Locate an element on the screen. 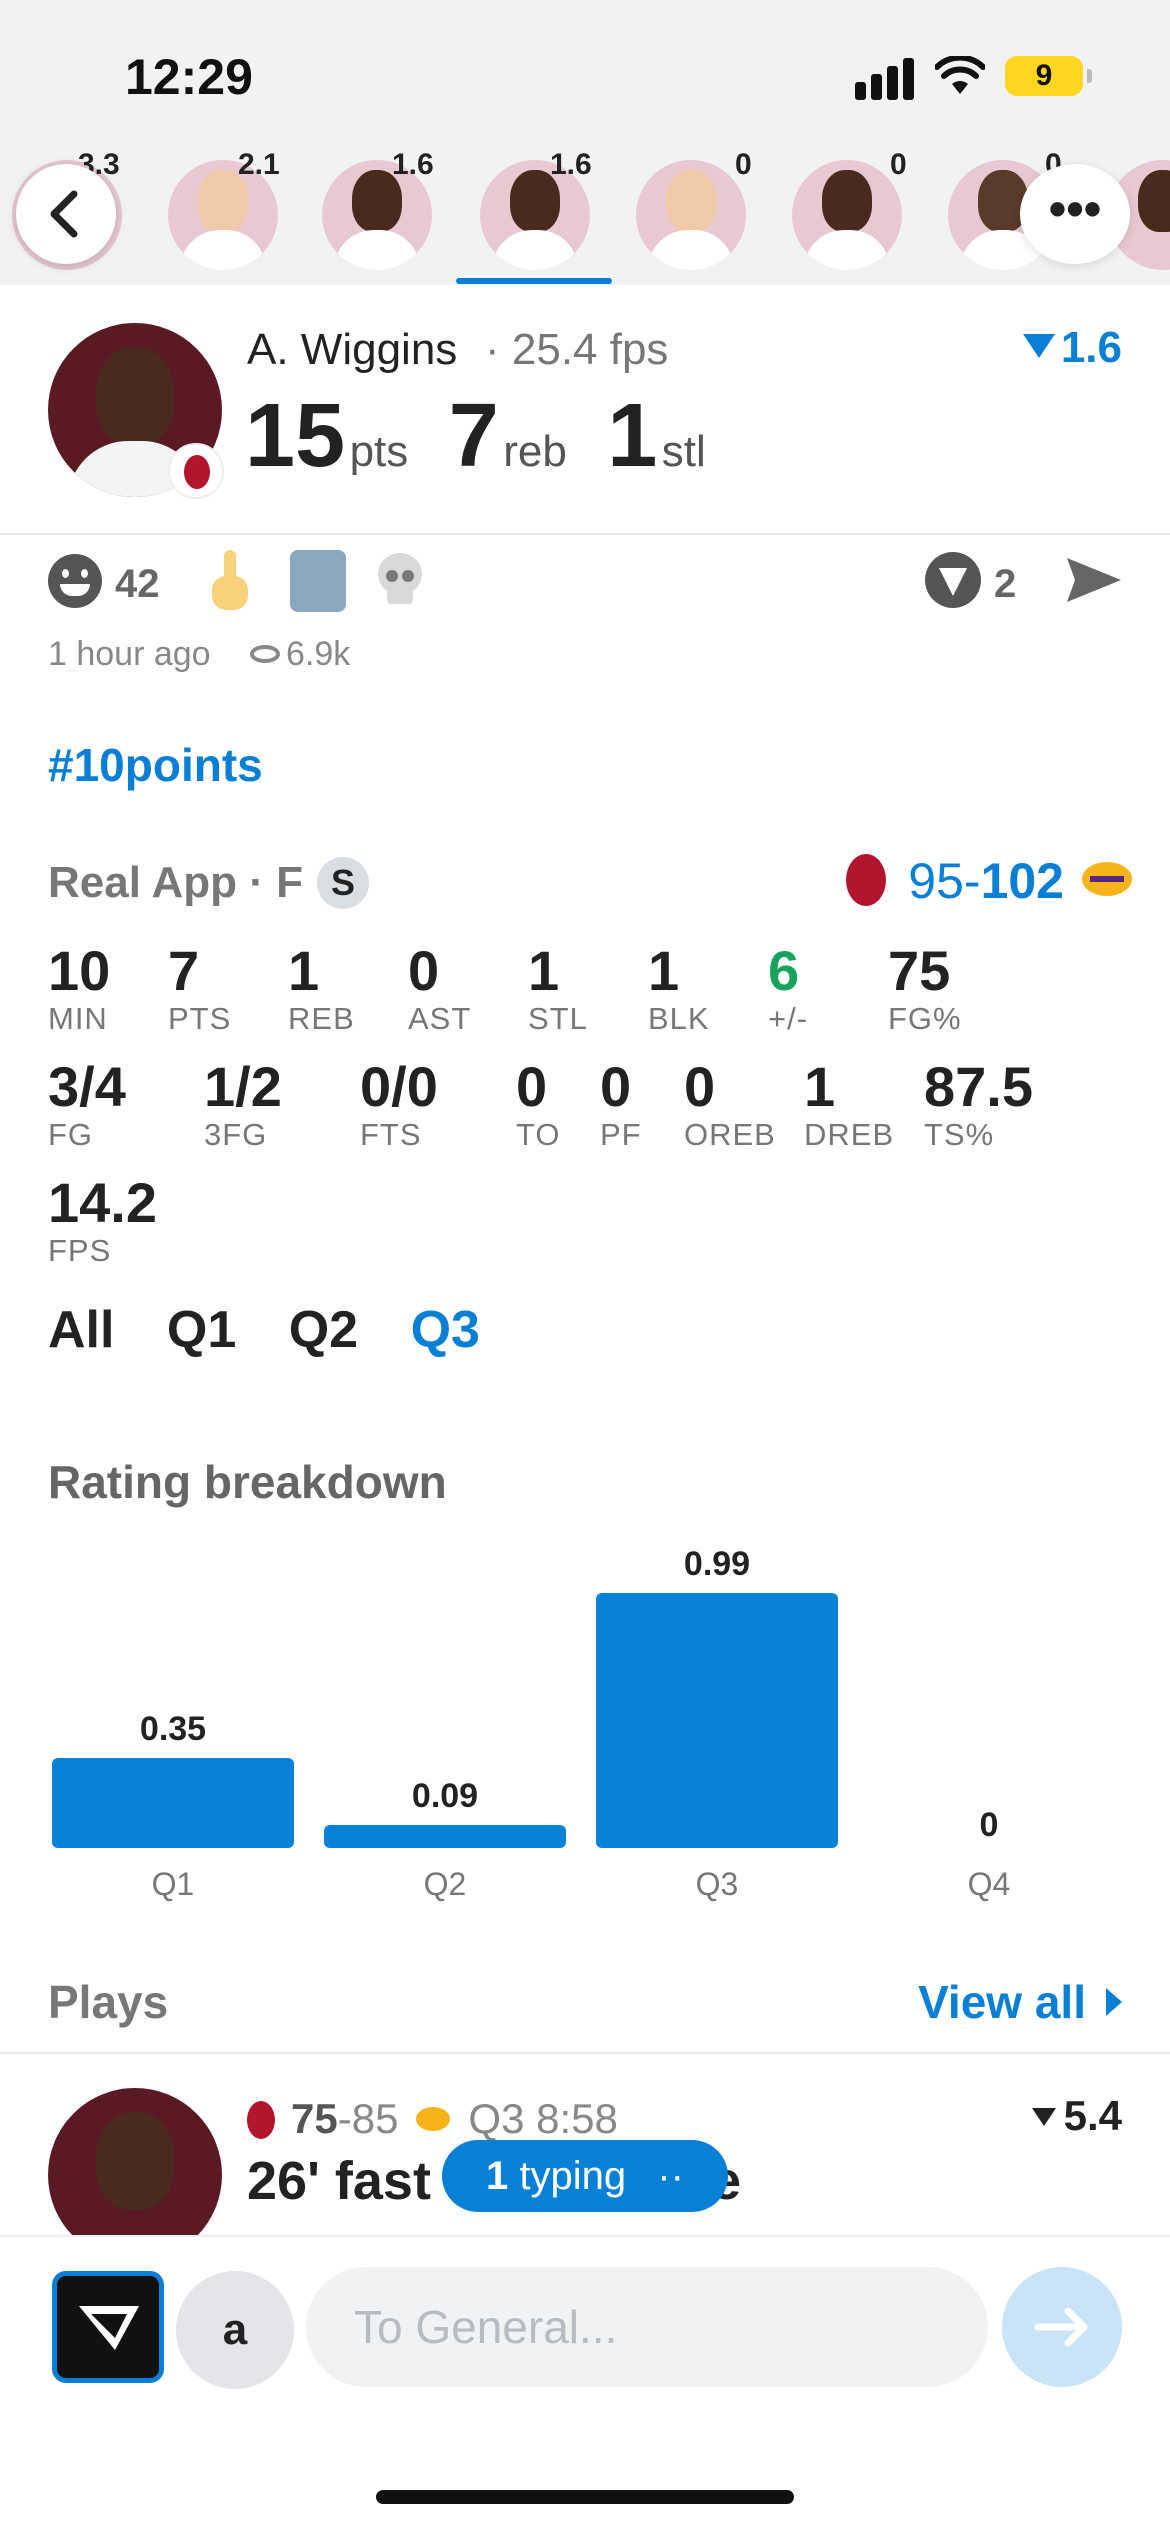 Image resolution: width=1170 pixels, height=2532 pixels. score-home: 95 is located at coordinates (936, 881).